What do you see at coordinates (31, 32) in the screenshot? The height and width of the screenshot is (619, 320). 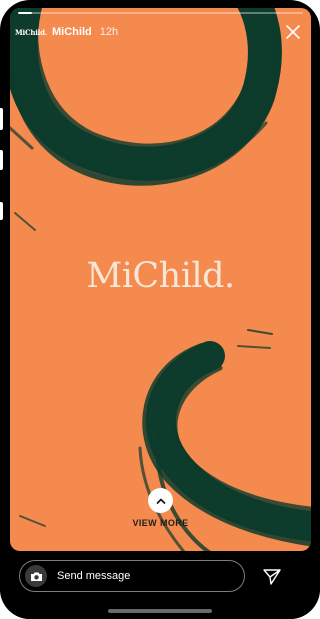 I see `account-avatar: MiChild.` at bounding box center [31, 32].